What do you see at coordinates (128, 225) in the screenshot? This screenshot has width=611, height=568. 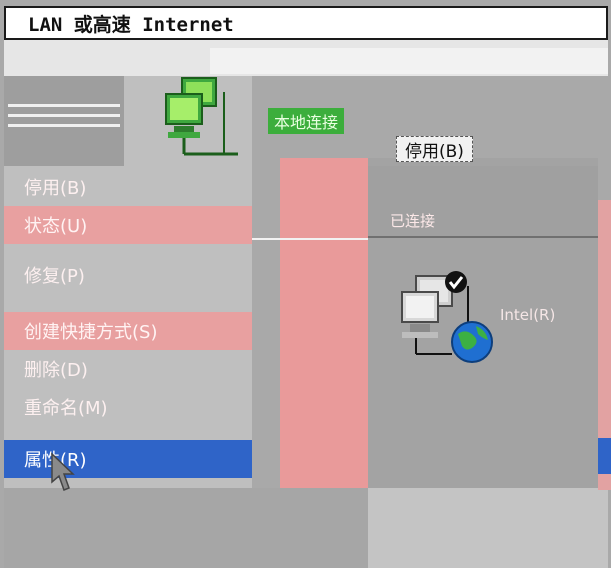 I see `menu-item-status: 状态(U)` at bounding box center [128, 225].